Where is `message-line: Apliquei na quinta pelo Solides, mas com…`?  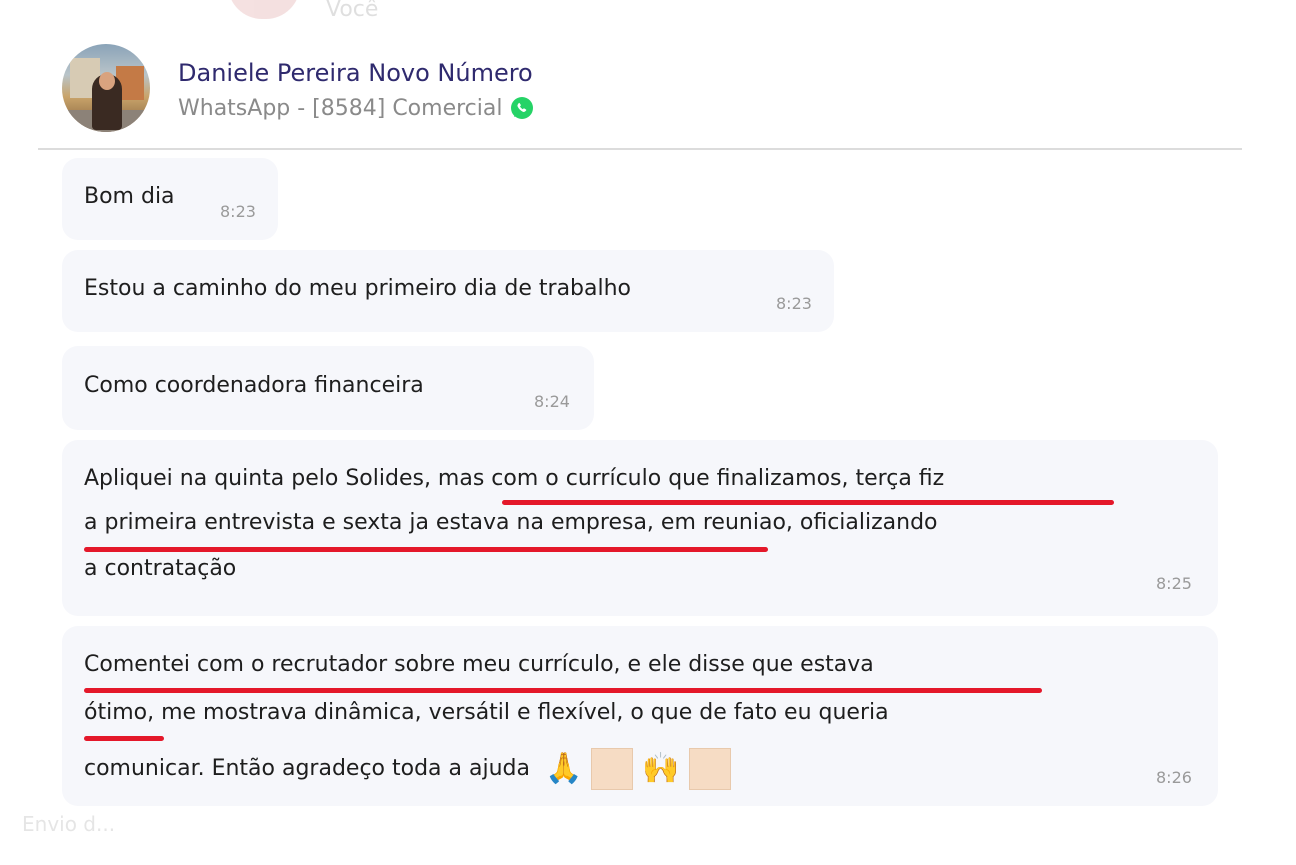
message-line: Apliquei na quinta pelo Solides, mas com… is located at coordinates (514, 478).